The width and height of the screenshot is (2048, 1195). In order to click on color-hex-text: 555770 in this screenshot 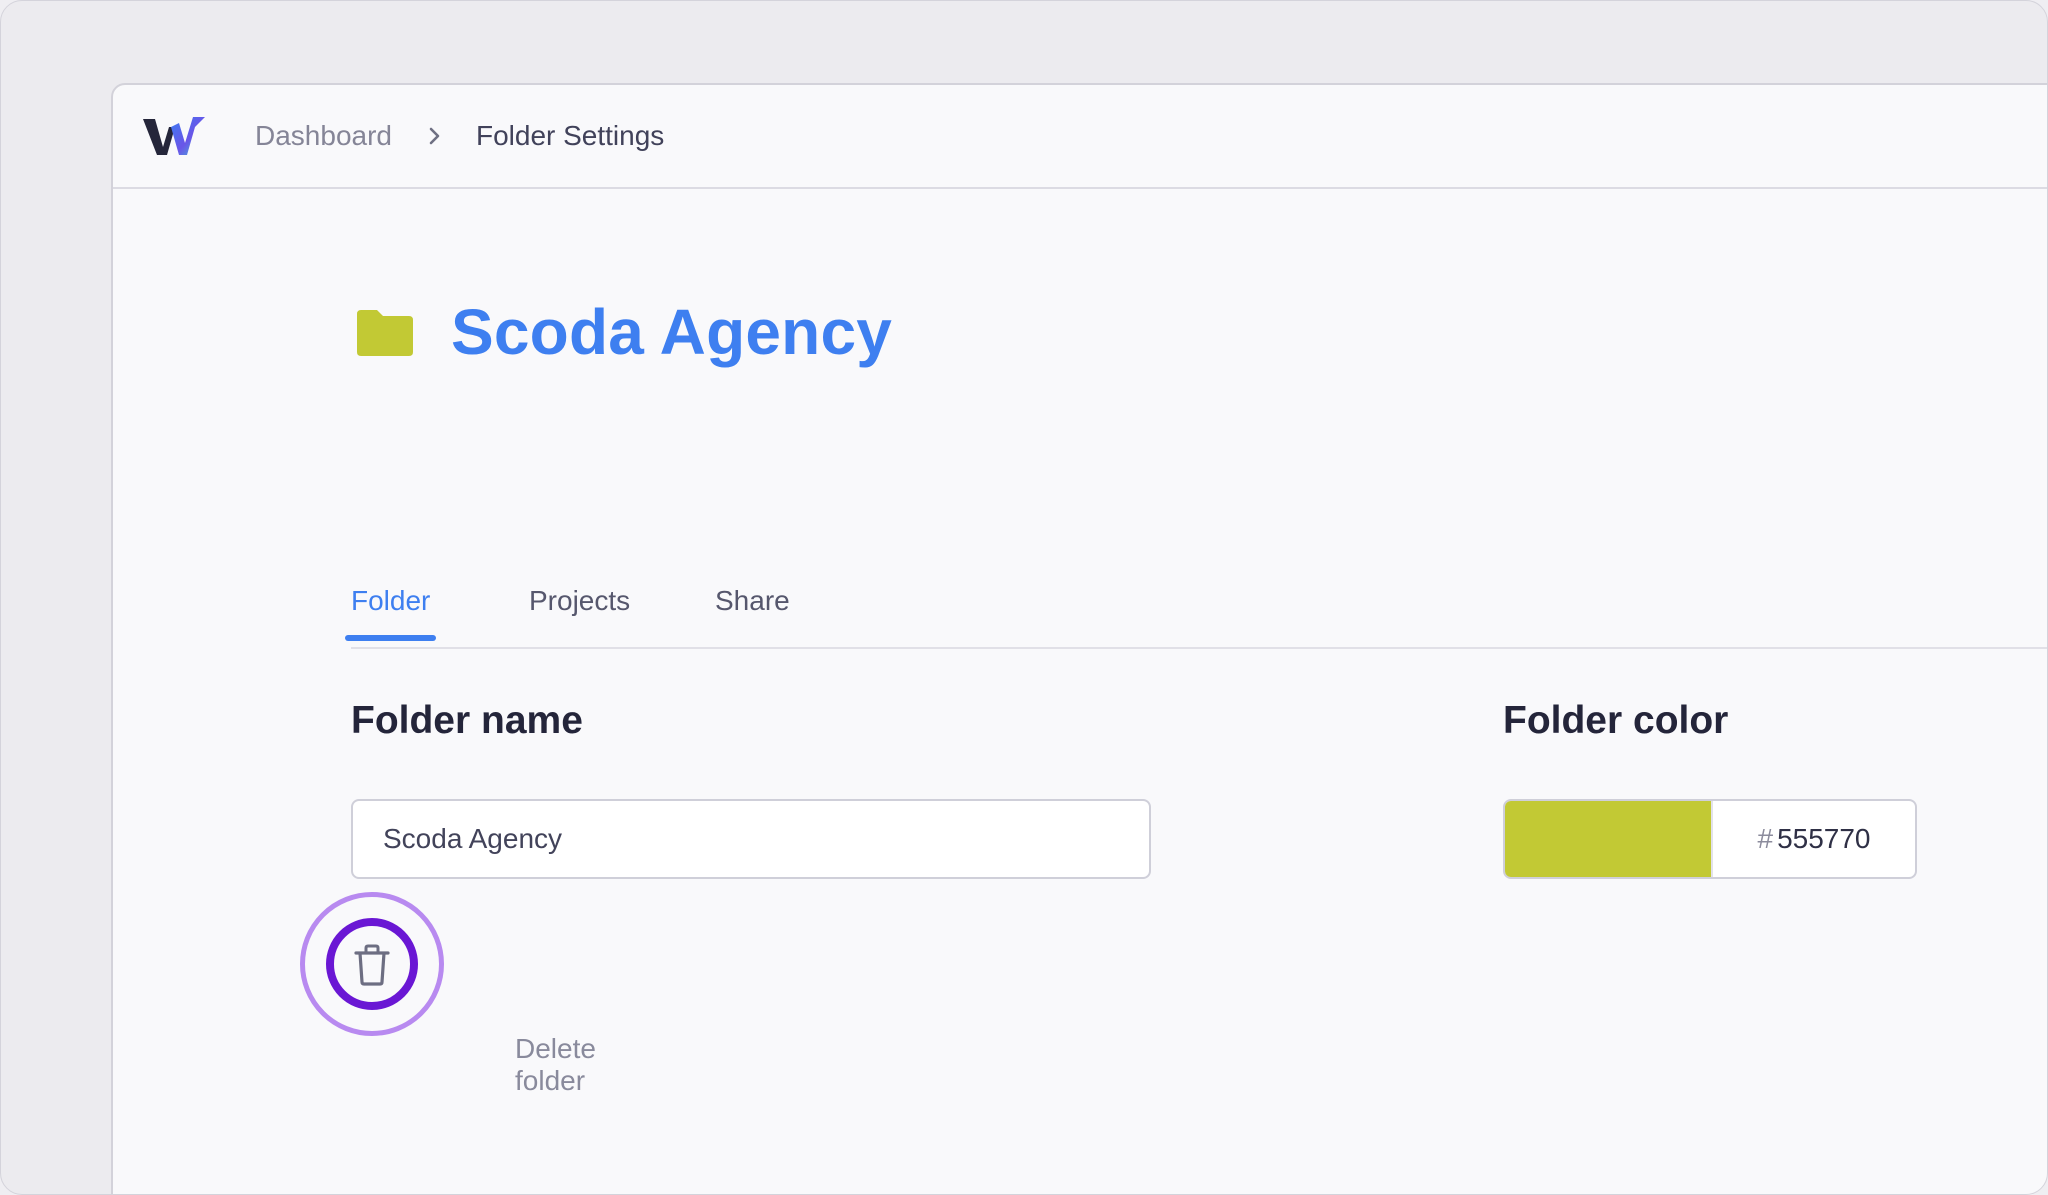, I will do `click(1824, 838)`.